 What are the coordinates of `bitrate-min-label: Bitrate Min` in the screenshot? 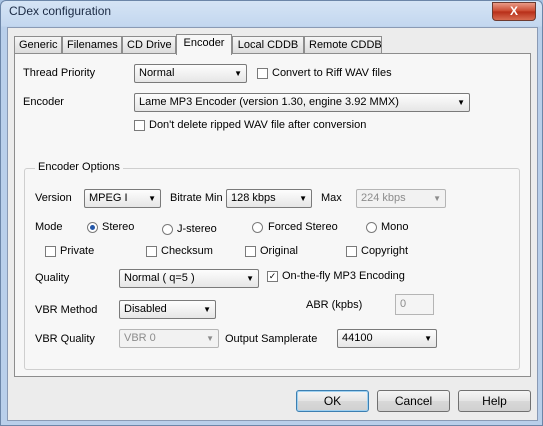 It's located at (196, 198).